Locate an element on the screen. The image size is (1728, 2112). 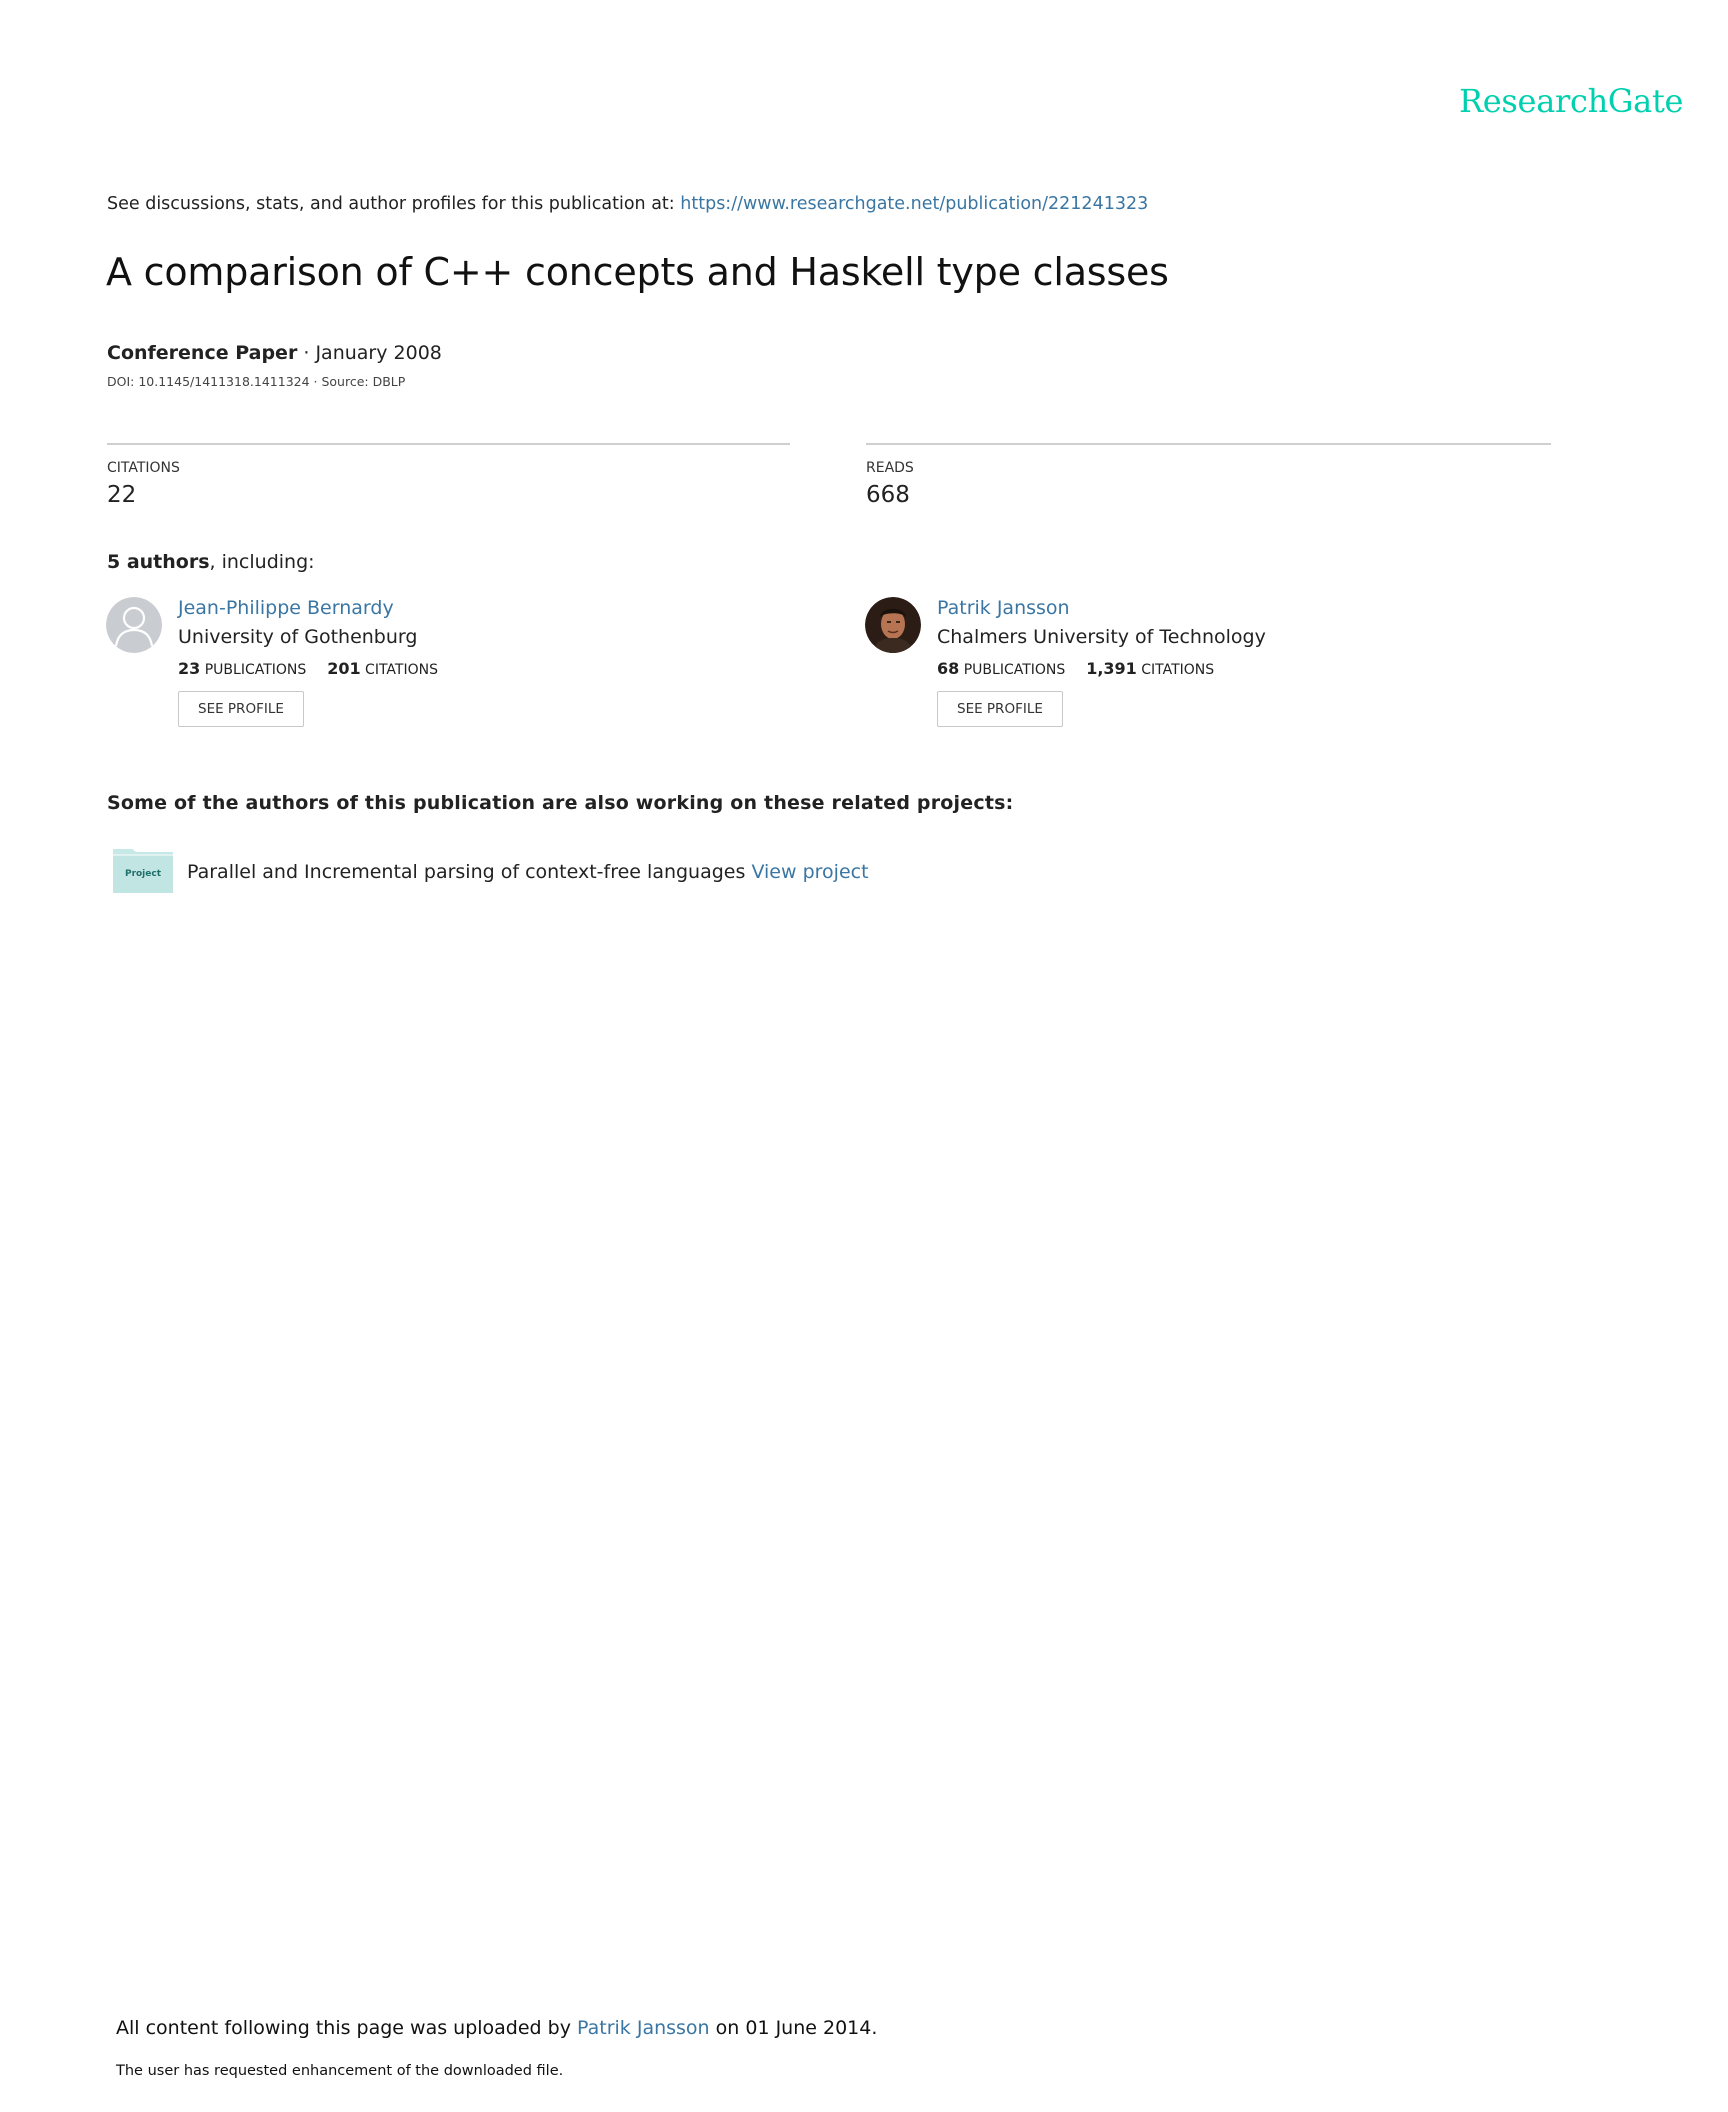
author-stats: 68 PUBLICATIONS 1,391 CITATIONS is located at coordinates (1075, 668).